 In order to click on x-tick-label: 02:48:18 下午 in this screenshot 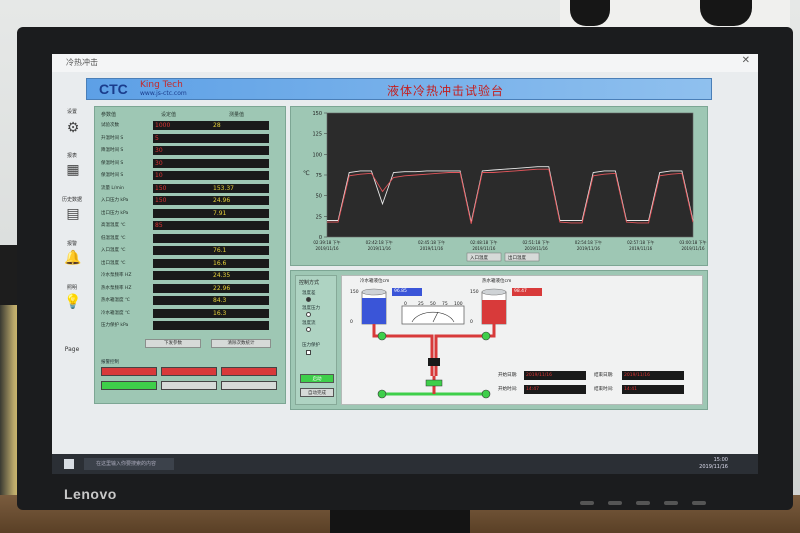, I will do `click(483, 242)`.